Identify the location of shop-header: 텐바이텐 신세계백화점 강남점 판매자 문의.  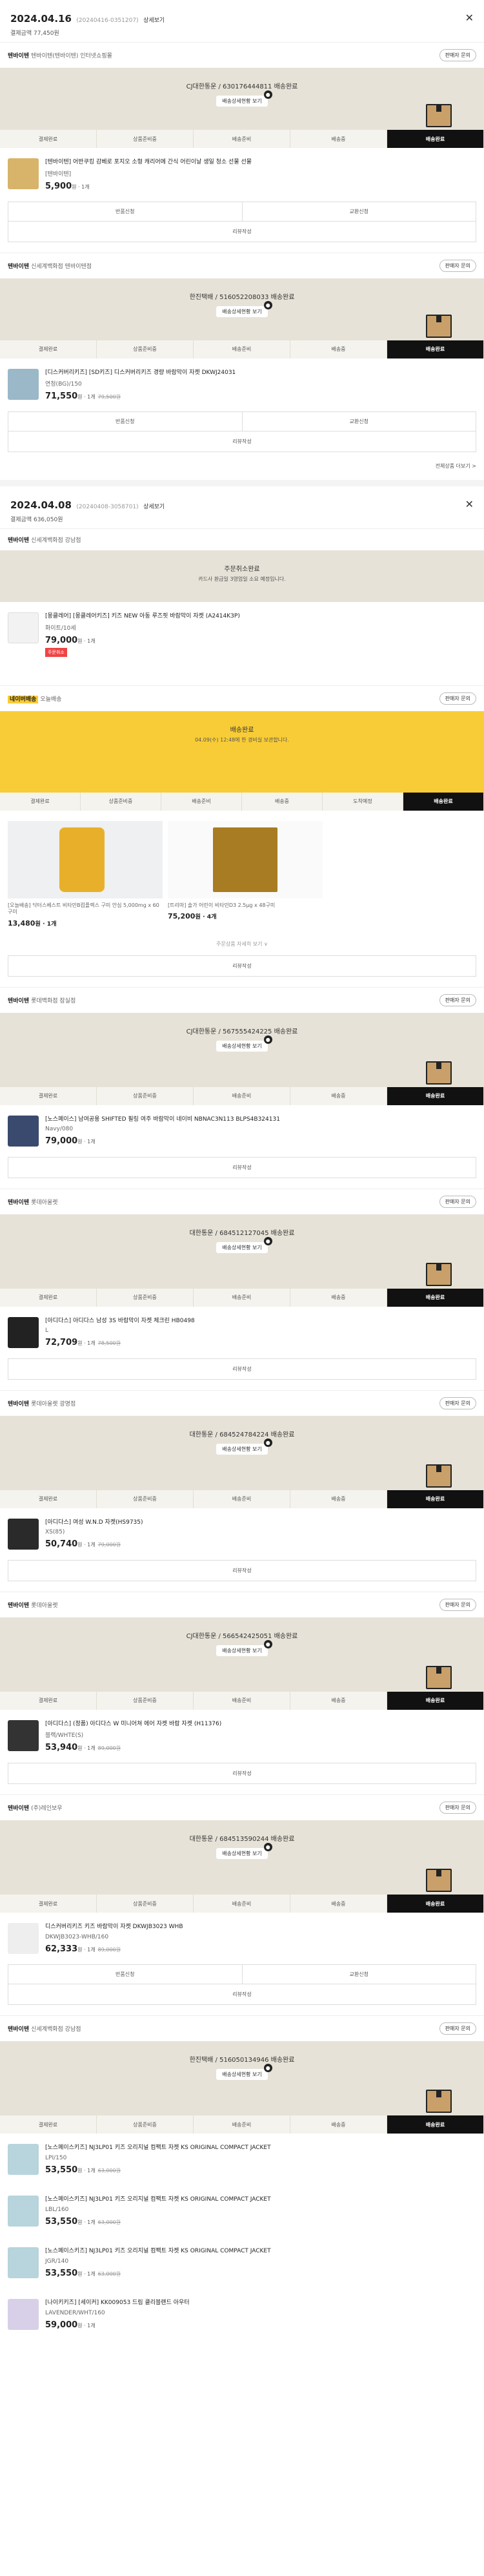
(242, 2028).